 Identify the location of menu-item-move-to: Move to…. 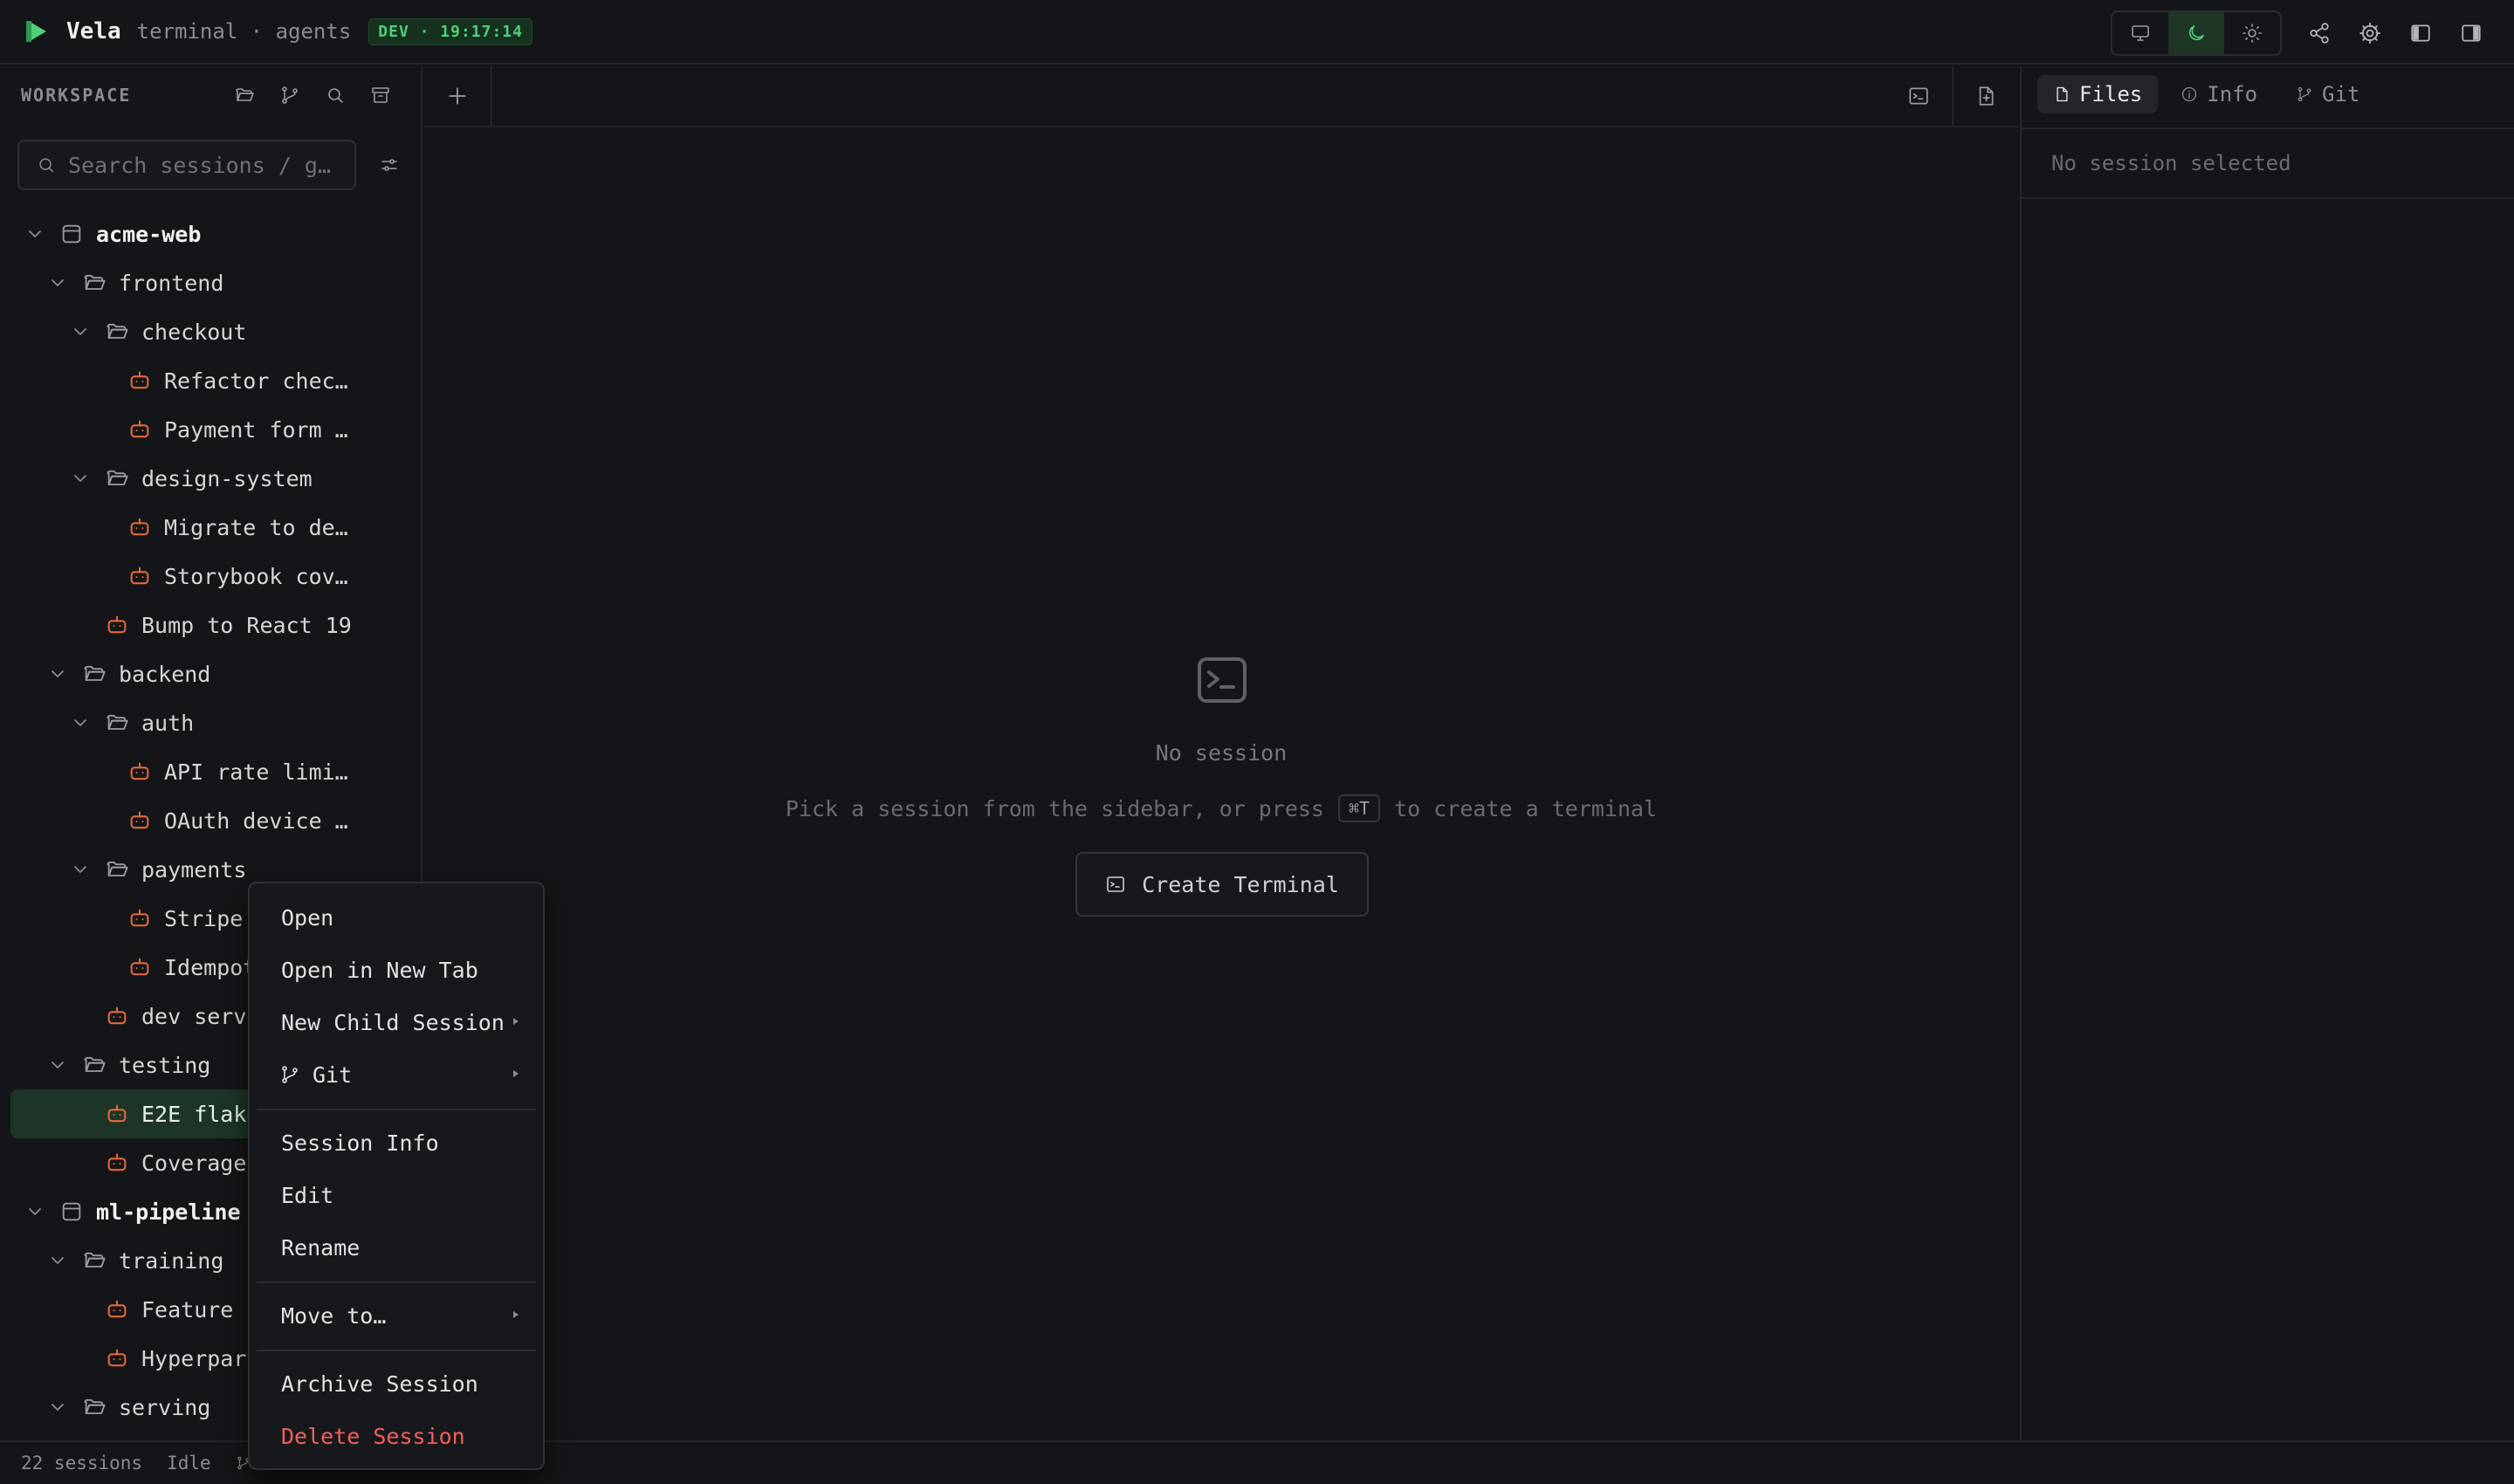
(396, 1316).